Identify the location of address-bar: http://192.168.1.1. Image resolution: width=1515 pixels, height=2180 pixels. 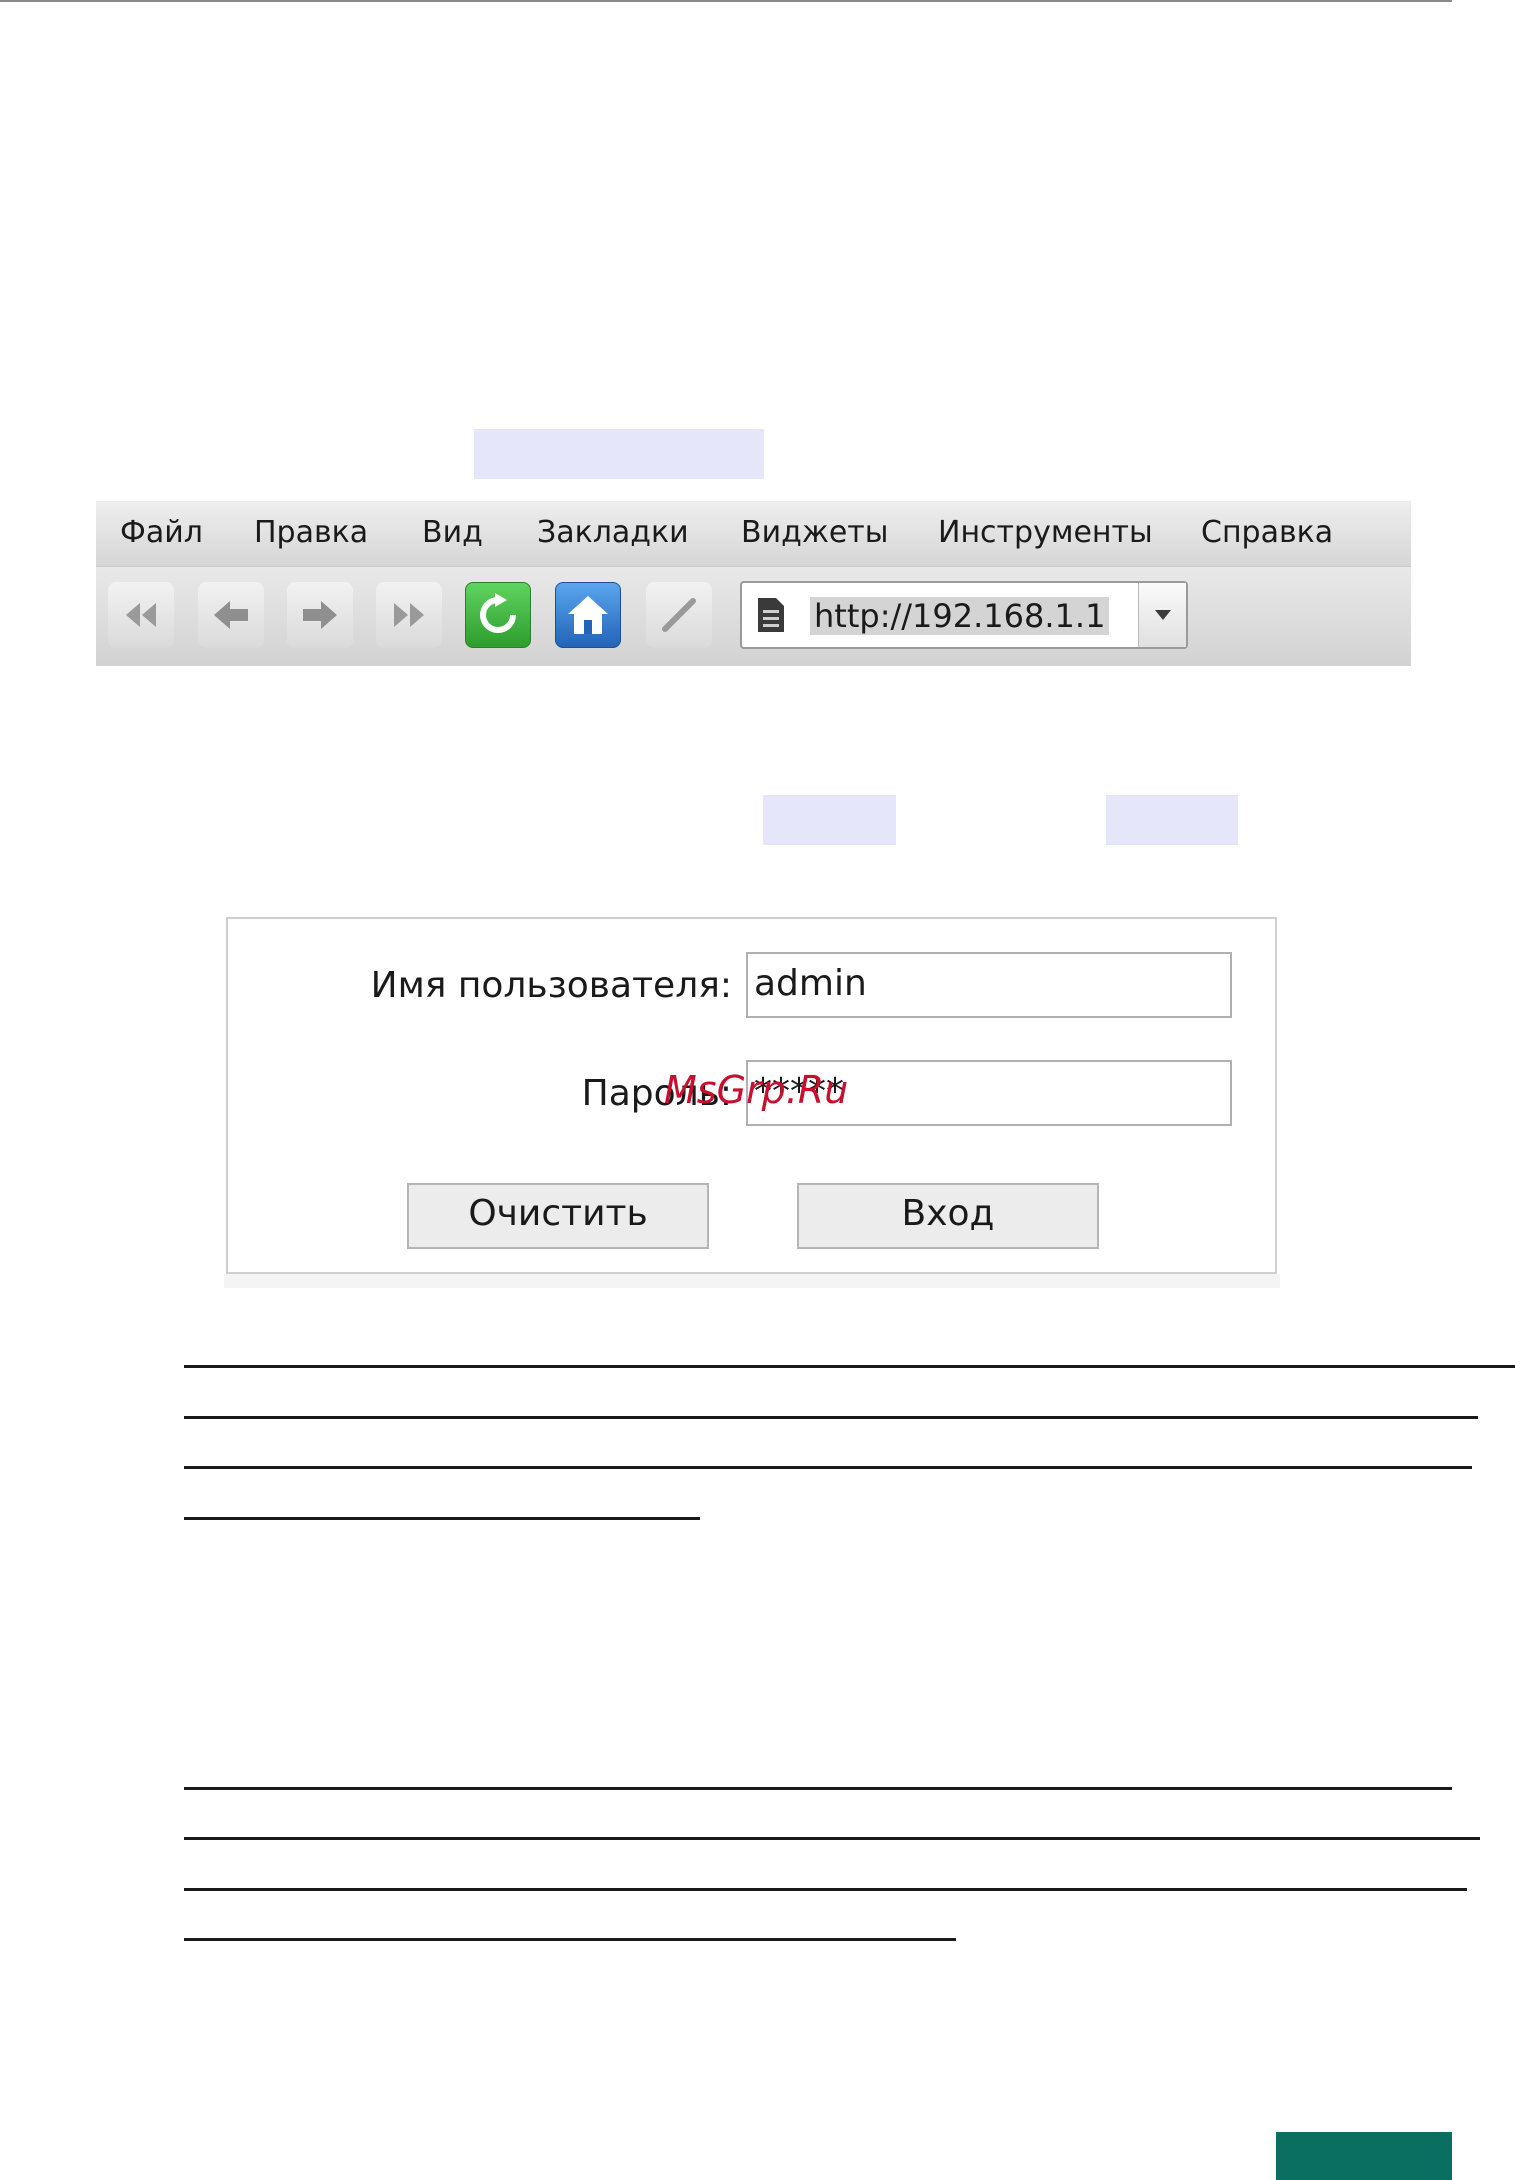
(964, 615).